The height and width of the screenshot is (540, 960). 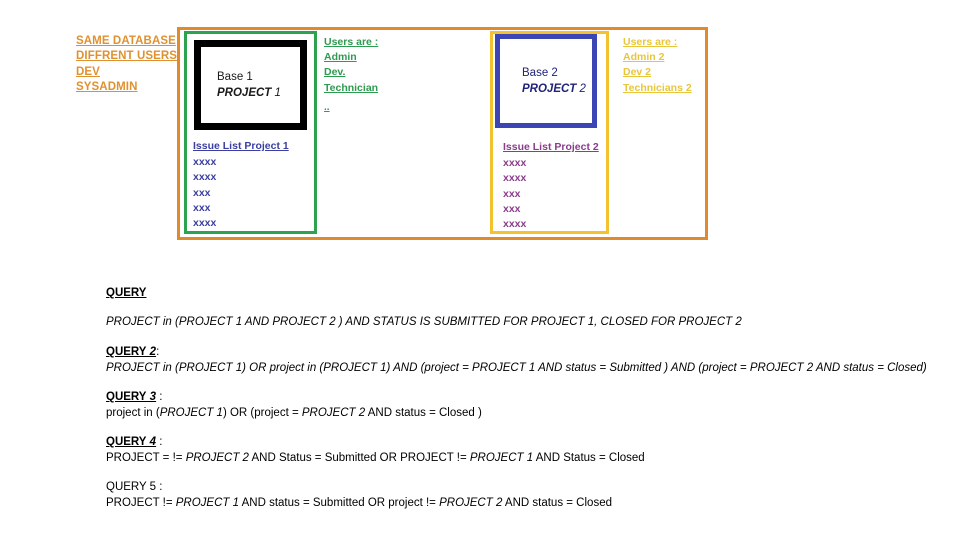 What do you see at coordinates (159, 442) in the screenshot?
I see `query-4-heading-tail: :` at bounding box center [159, 442].